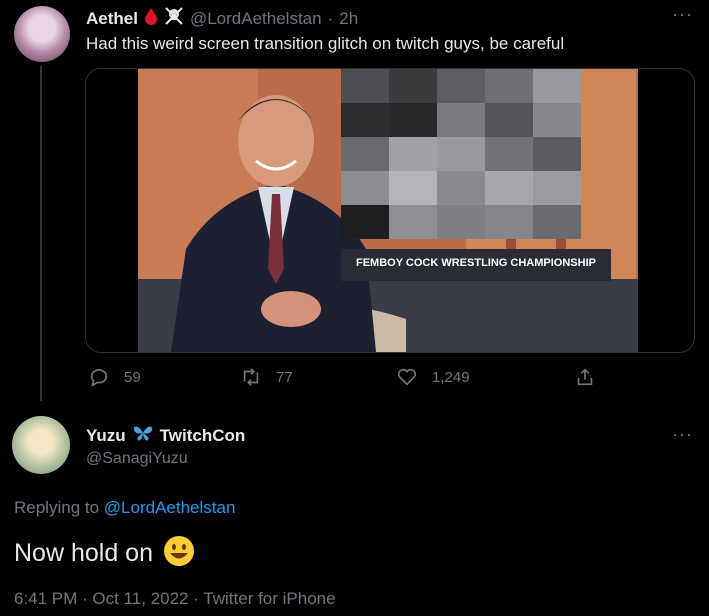 The height and width of the screenshot is (616, 709). I want to click on replying-to: Replying to @LordAethelstan, so click(124, 508).